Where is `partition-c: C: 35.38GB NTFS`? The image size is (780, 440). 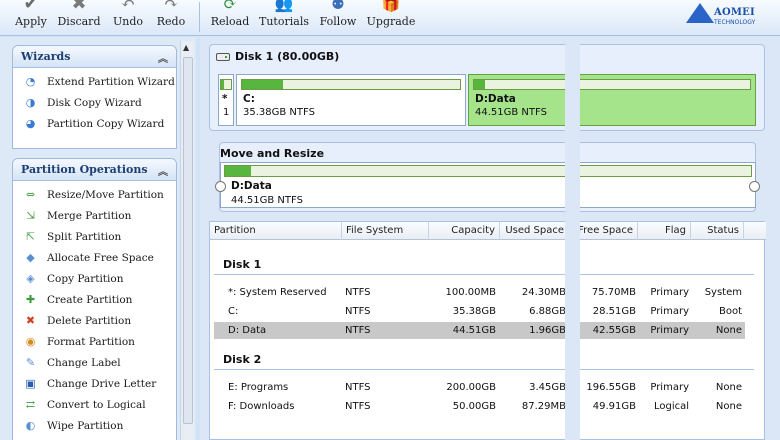 partition-c: C: 35.38GB NTFS is located at coordinates (351, 100).